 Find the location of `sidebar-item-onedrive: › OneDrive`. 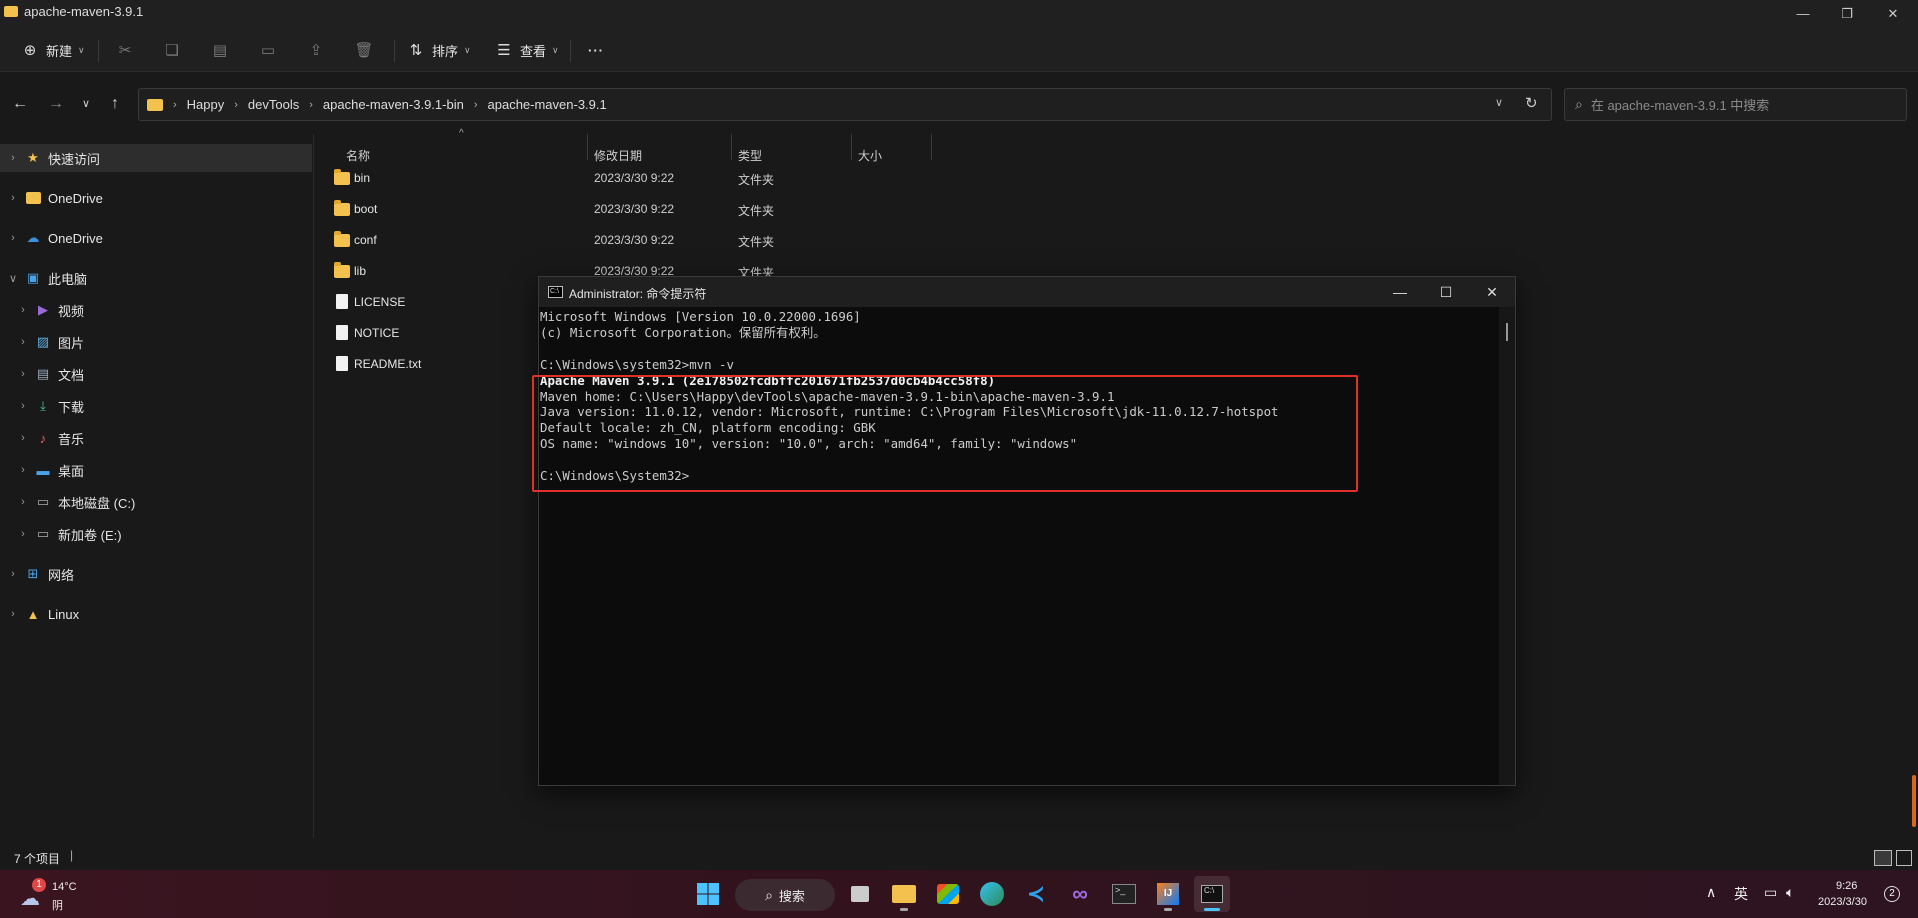

sidebar-item-onedrive: › OneDrive is located at coordinates (156, 198).